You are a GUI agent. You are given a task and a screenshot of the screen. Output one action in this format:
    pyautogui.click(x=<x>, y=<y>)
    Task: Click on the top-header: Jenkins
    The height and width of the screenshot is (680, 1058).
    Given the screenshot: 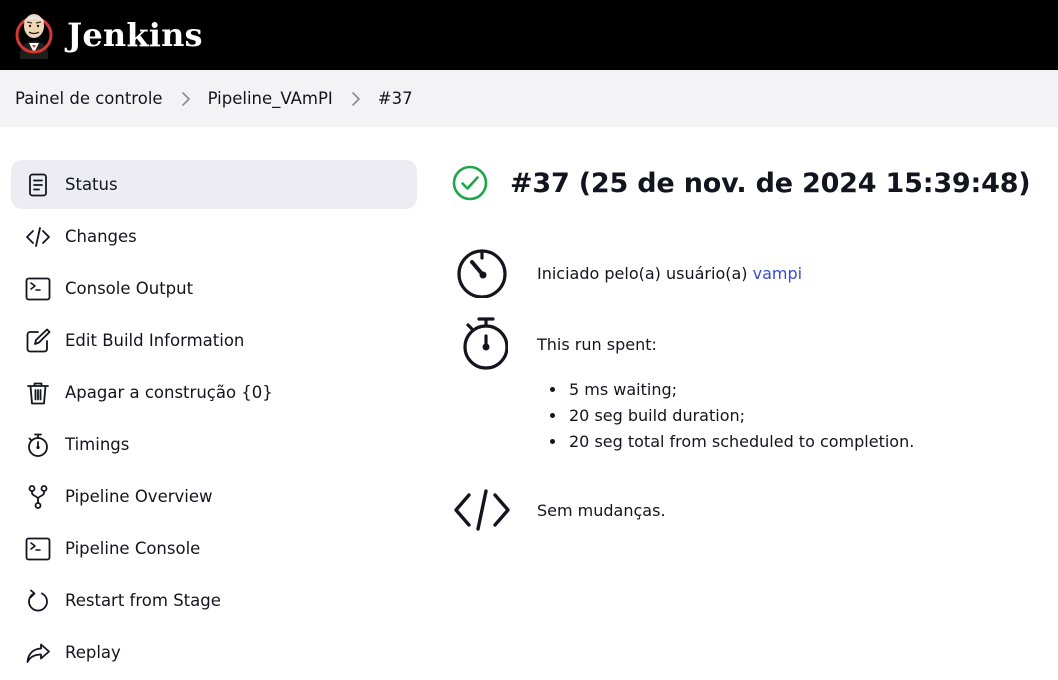 What is the action you would take?
    pyautogui.click(x=529, y=35)
    